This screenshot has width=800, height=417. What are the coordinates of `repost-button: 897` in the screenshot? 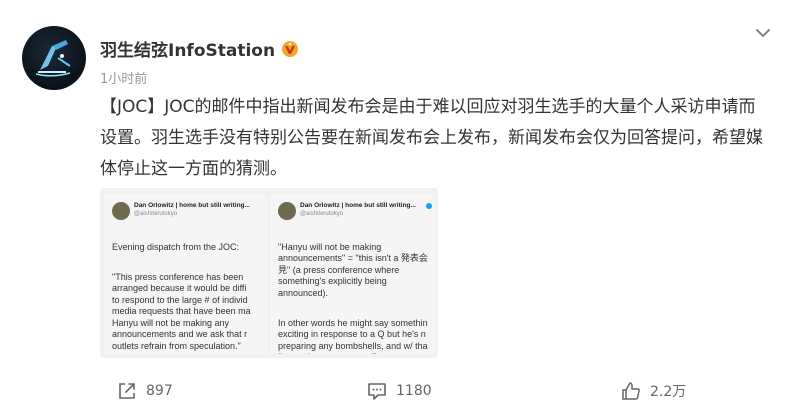 It's located at (144, 391).